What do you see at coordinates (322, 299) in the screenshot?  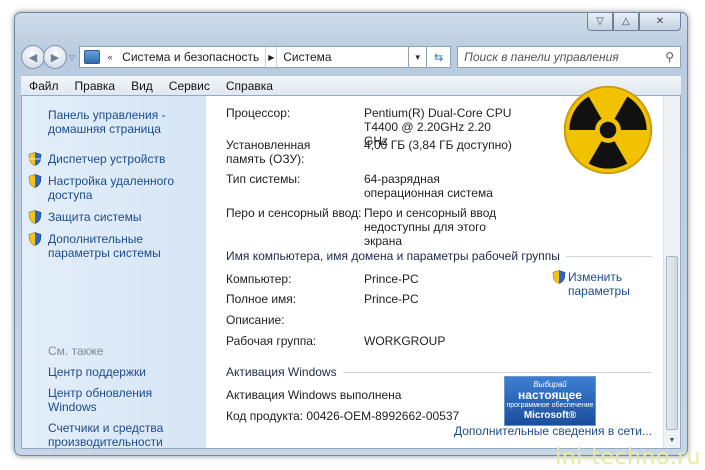 I see `full-name-row: Полное имя: Prince-PC` at bounding box center [322, 299].